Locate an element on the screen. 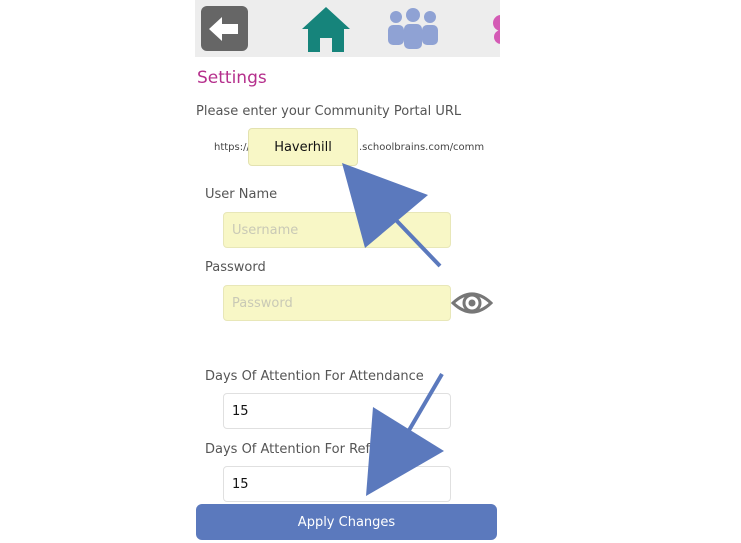 The width and height of the screenshot is (741, 543). portal-url-prompt: Please enter your Community Portal URL is located at coordinates (329, 111).